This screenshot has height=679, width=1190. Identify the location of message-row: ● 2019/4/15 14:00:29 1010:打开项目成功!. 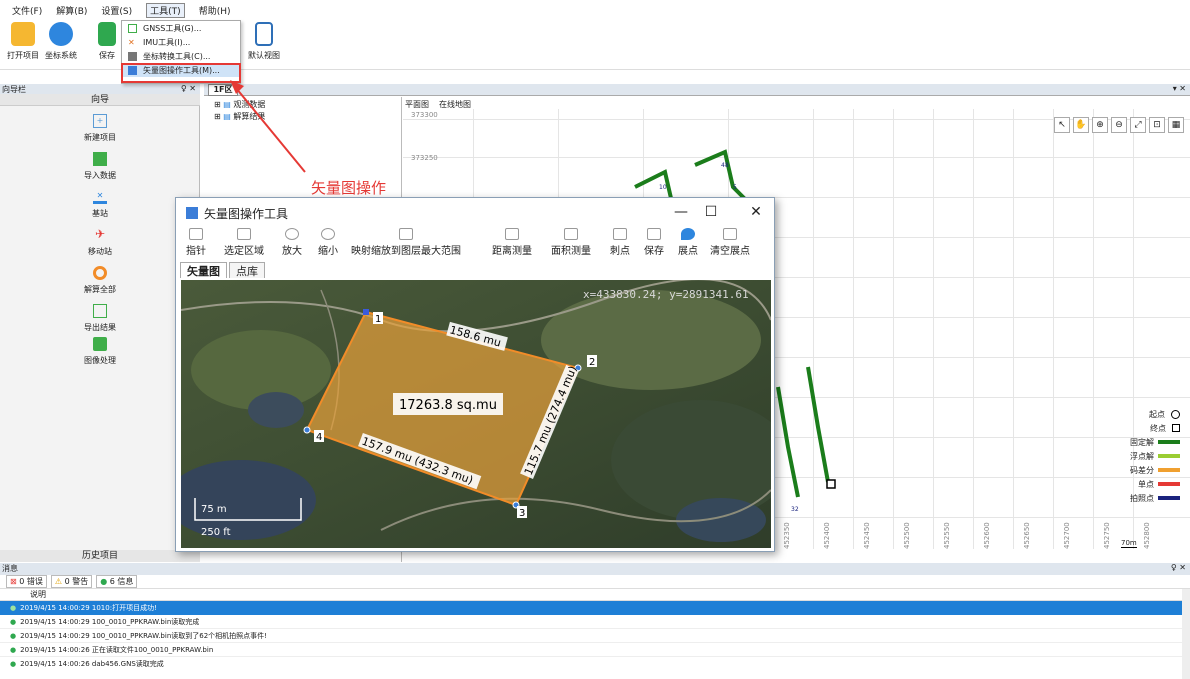
(595, 608).